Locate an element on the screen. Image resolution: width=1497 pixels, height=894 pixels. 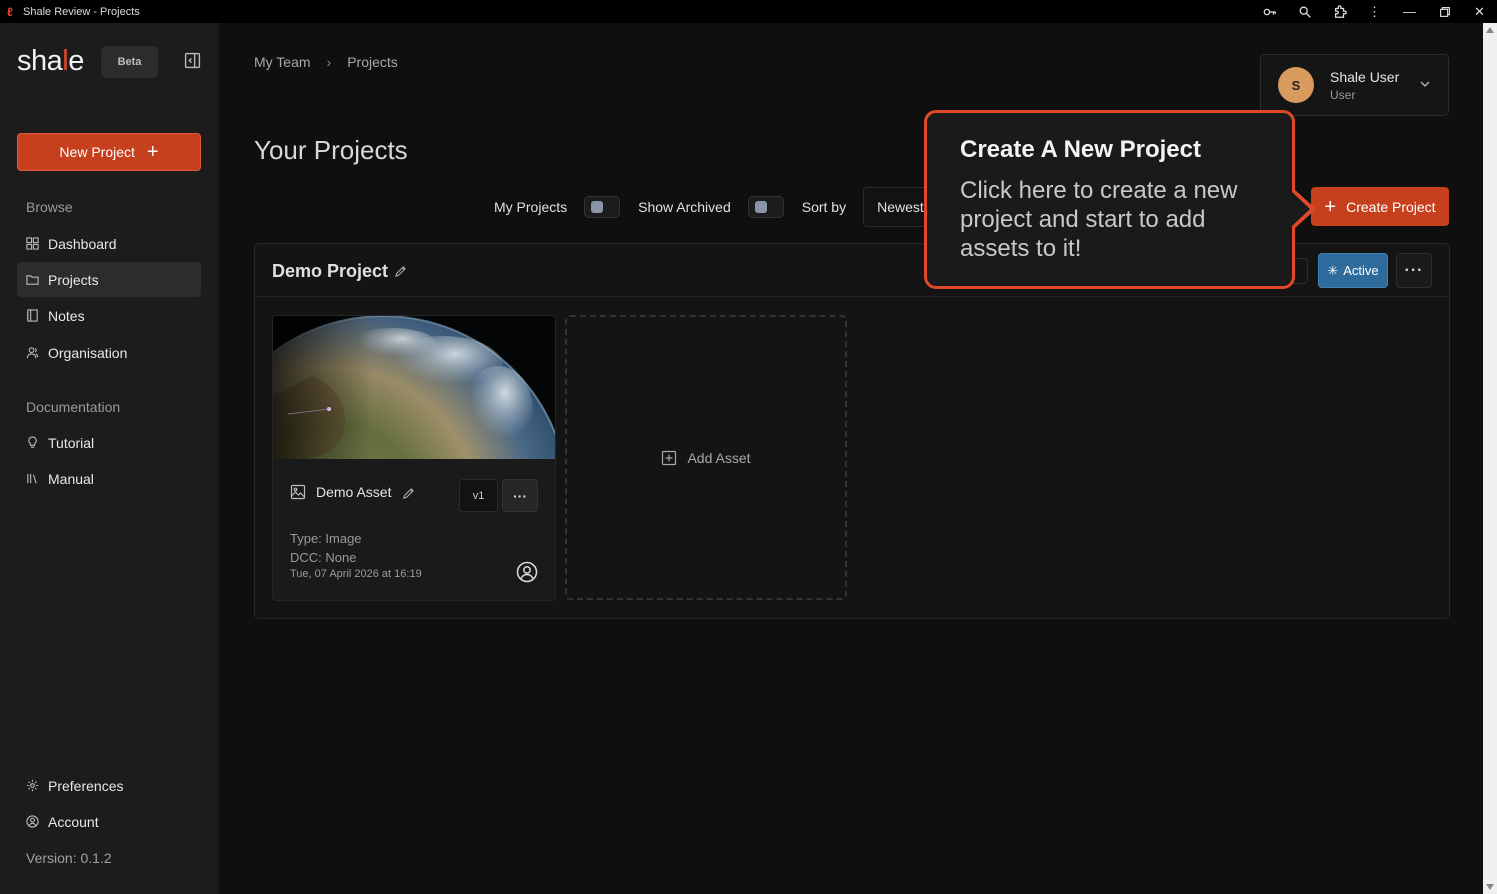
sidebar-item-tutorial: Tutorial is located at coordinates (109, 442).